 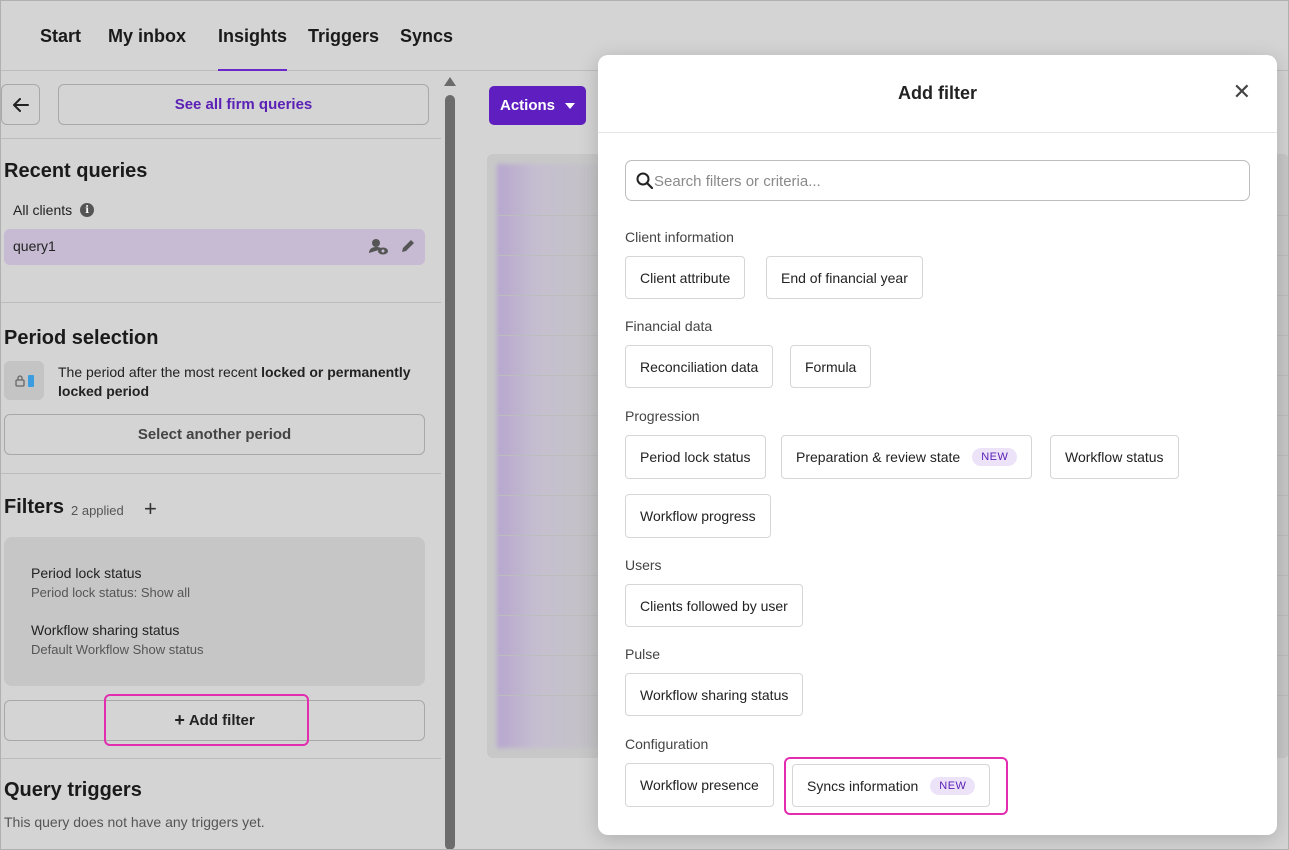 What do you see at coordinates (147, 36) in the screenshot?
I see `tab-my-inbox: My inbox` at bounding box center [147, 36].